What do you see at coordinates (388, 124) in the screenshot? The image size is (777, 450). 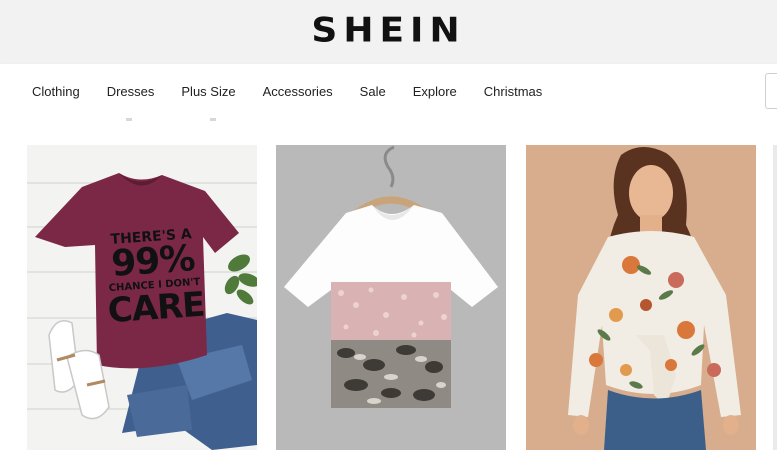 I see `subnav-fade` at bounding box center [388, 124].